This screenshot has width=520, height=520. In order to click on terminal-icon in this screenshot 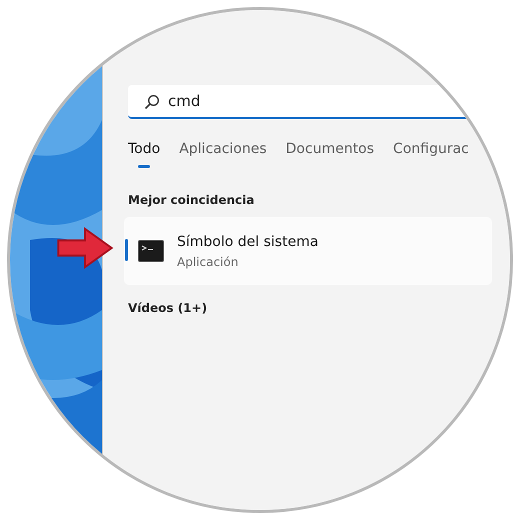, I will do `click(151, 251)`.